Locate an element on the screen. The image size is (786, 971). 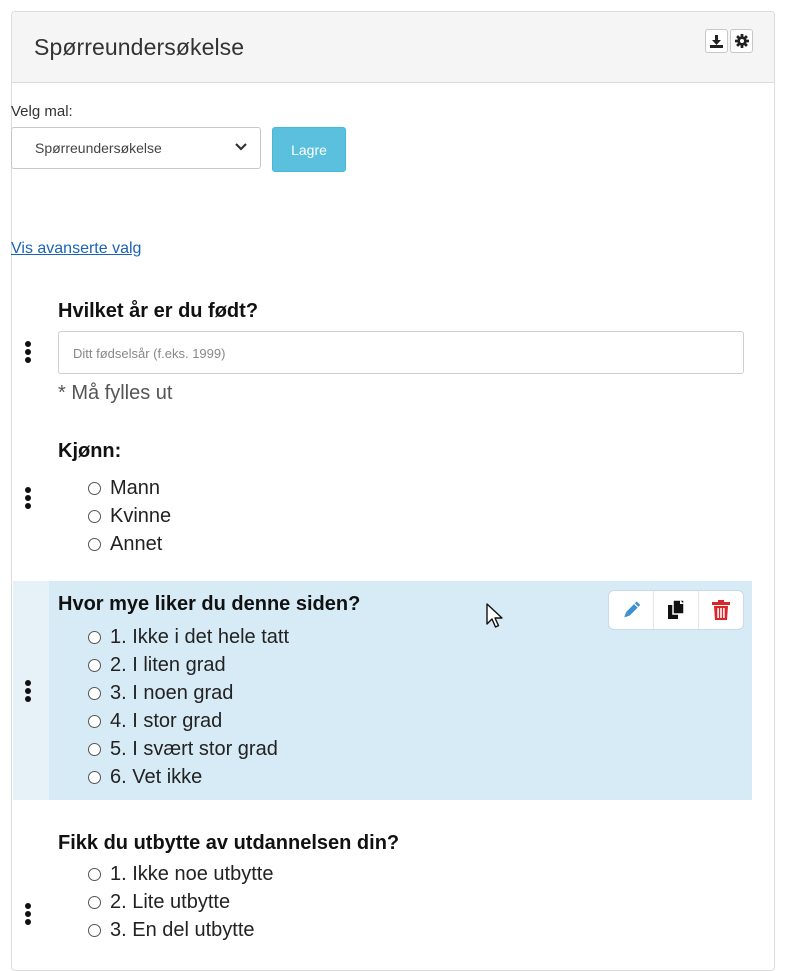
required-note: * Må fylles ut is located at coordinates (115, 393).